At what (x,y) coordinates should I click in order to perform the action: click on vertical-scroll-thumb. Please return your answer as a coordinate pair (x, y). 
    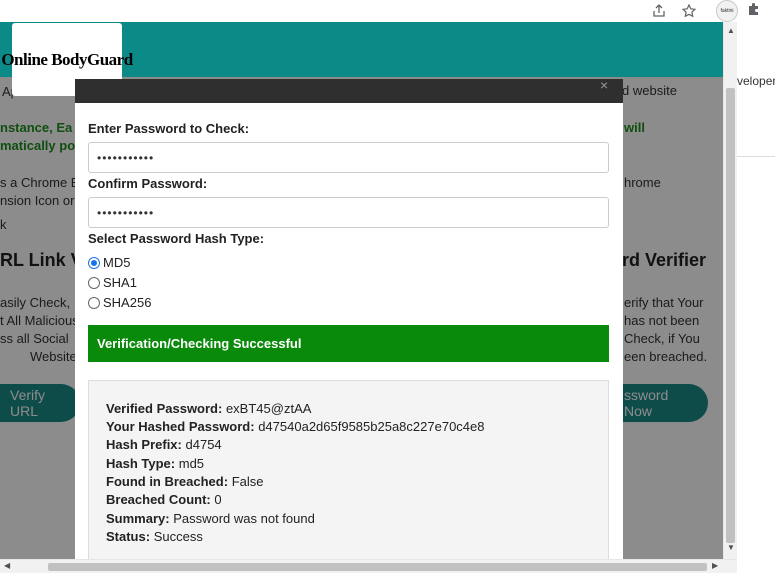
    Looking at the image, I should click on (730, 315).